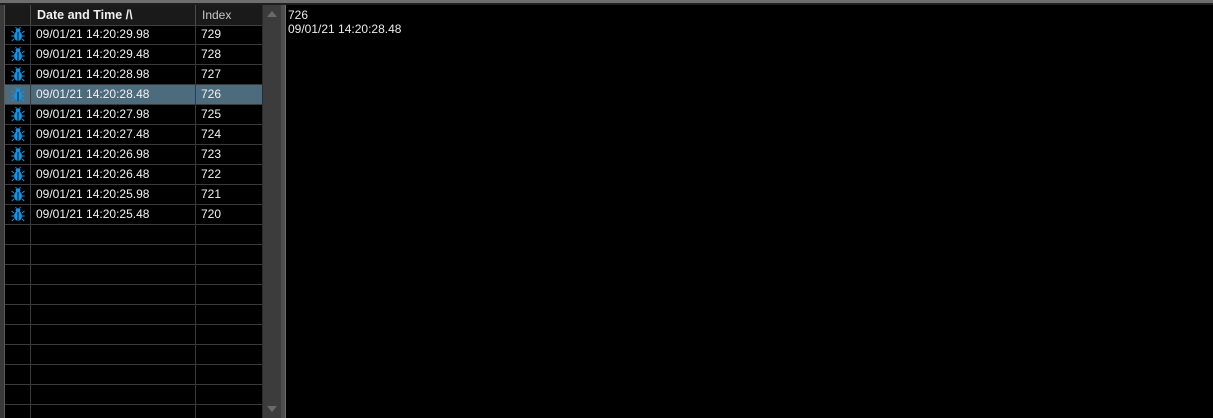  I want to click on detail-date-time: 09/01/21 14:20:28.48, so click(345, 29).